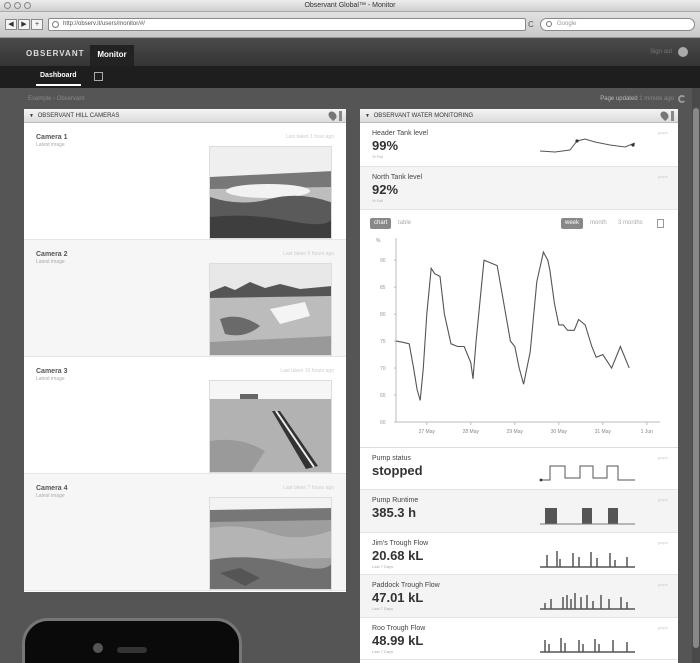  I want to click on cameras-panel-header: ▼ OBSERVANT HILL CAMERAS, so click(185, 116).